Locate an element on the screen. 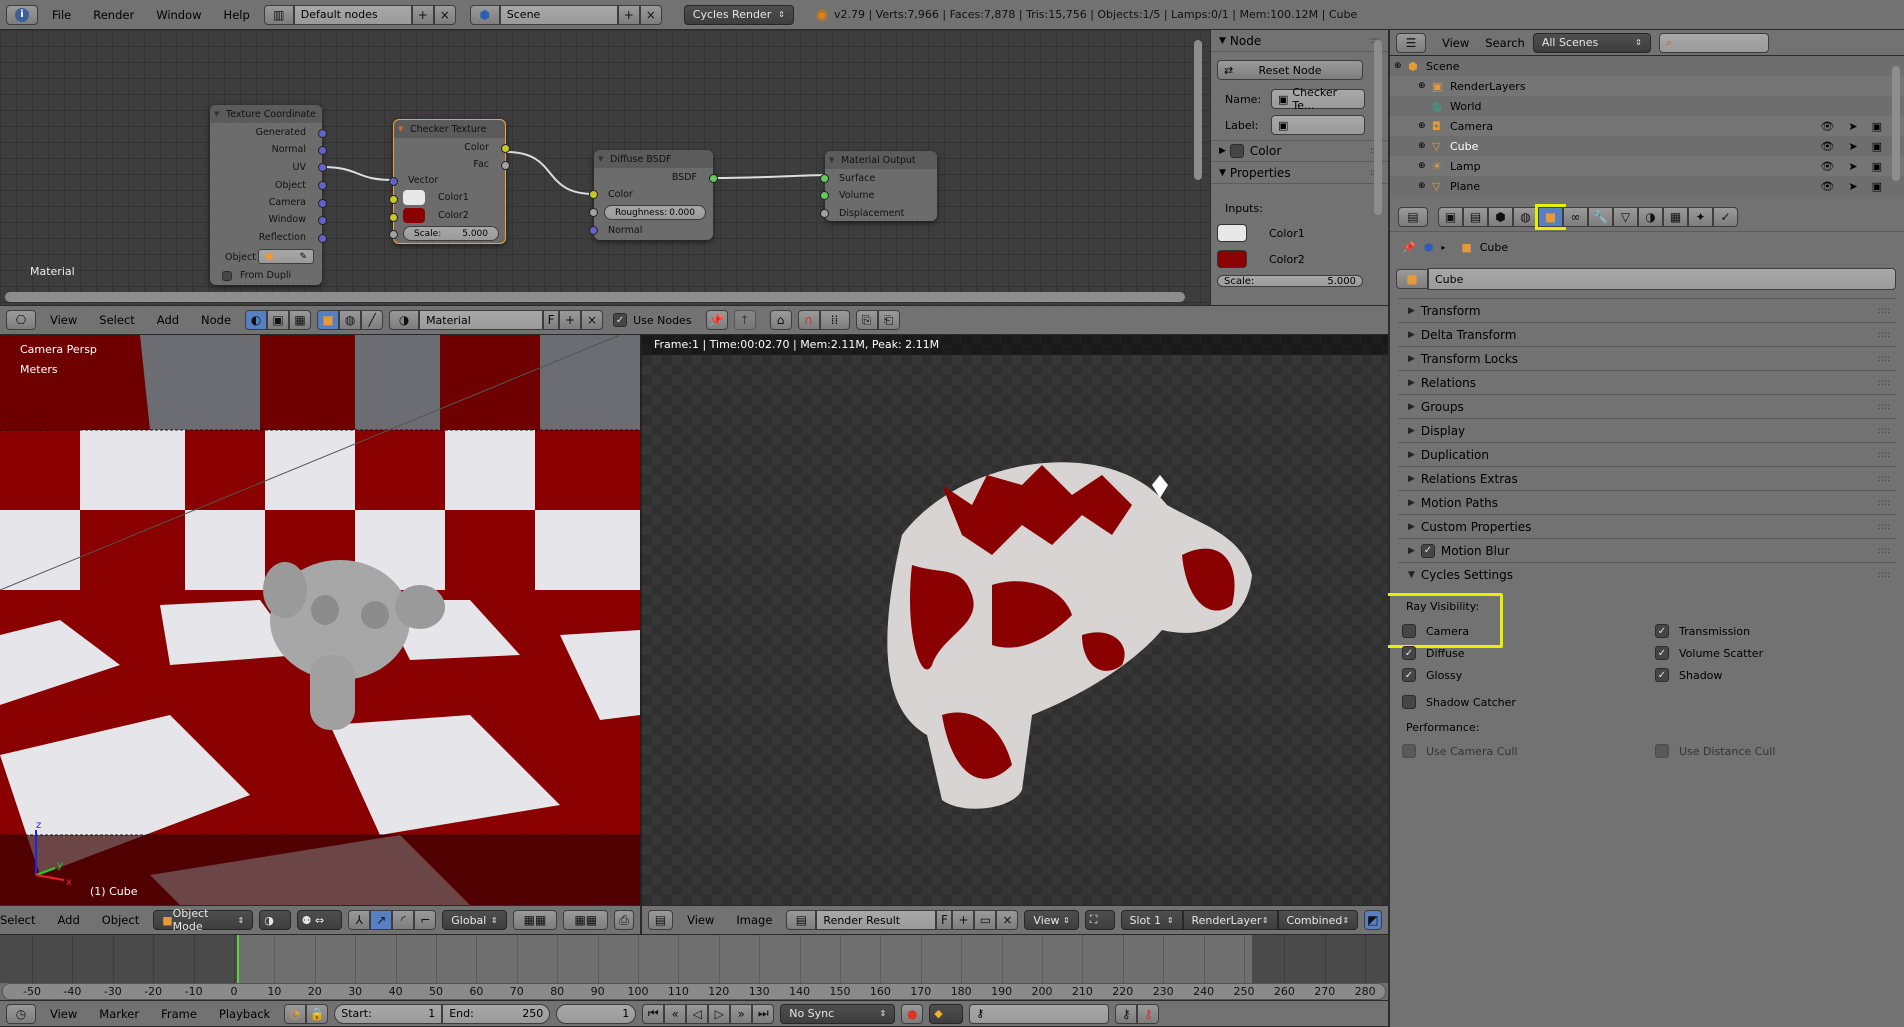  snap-element-icon: ⁞⁞ is located at coordinates (834, 320).